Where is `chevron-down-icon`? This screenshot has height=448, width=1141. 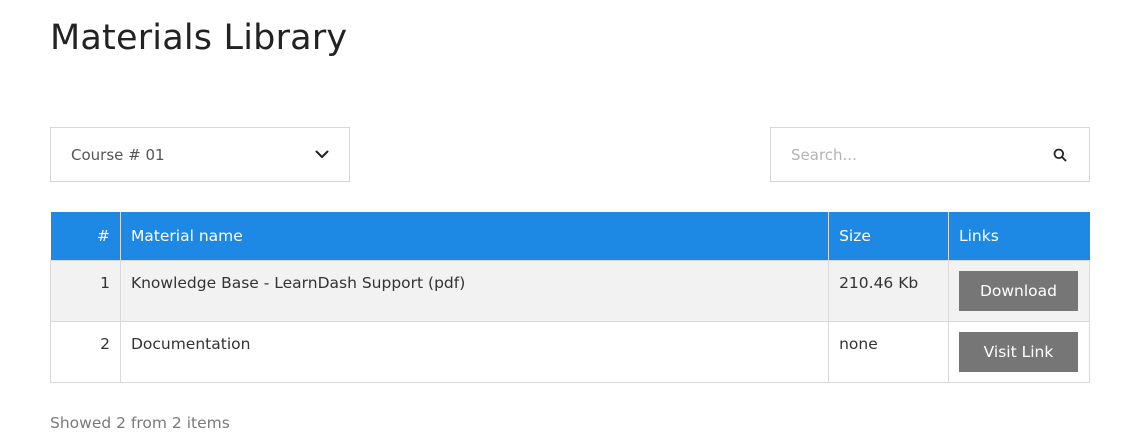 chevron-down-icon is located at coordinates (322, 155).